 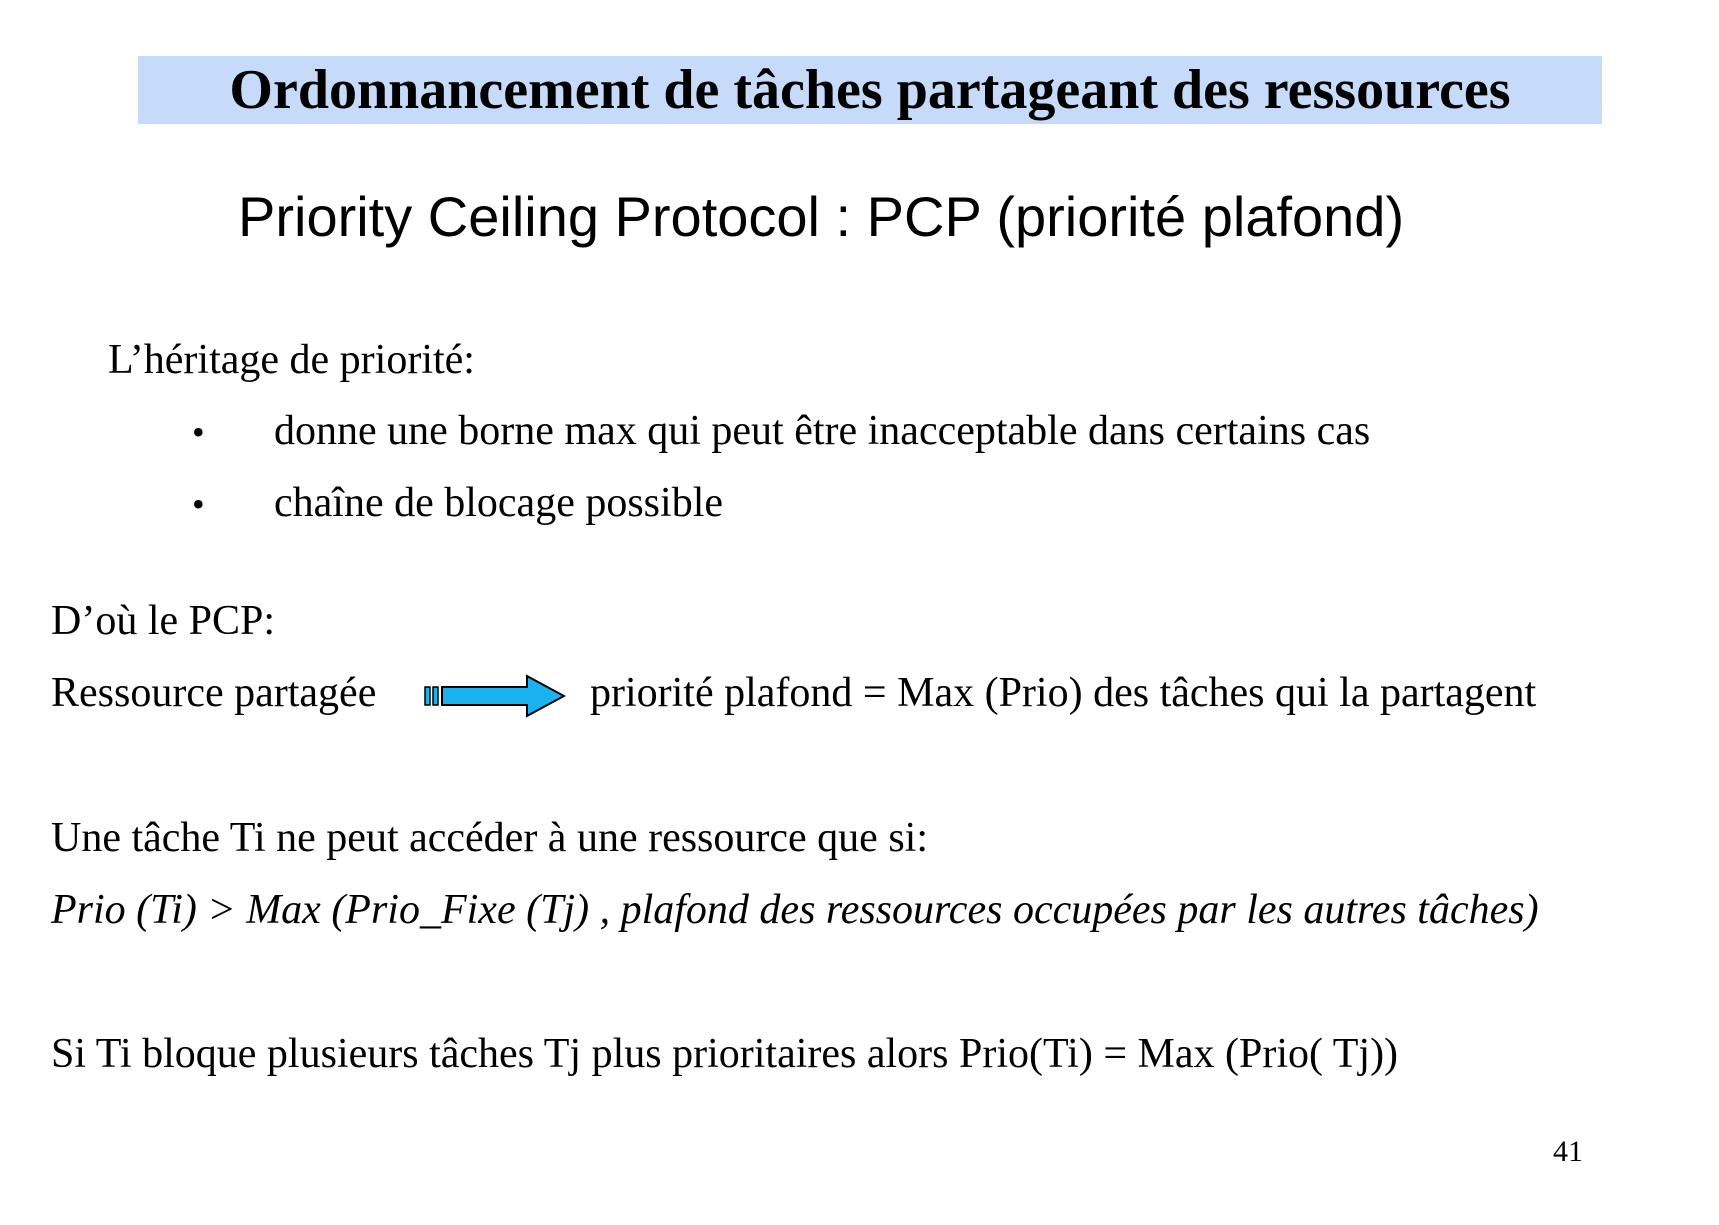 What do you see at coordinates (214, 693) in the screenshot?
I see `resource-label: Ressource partagée` at bounding box center [214, 693].